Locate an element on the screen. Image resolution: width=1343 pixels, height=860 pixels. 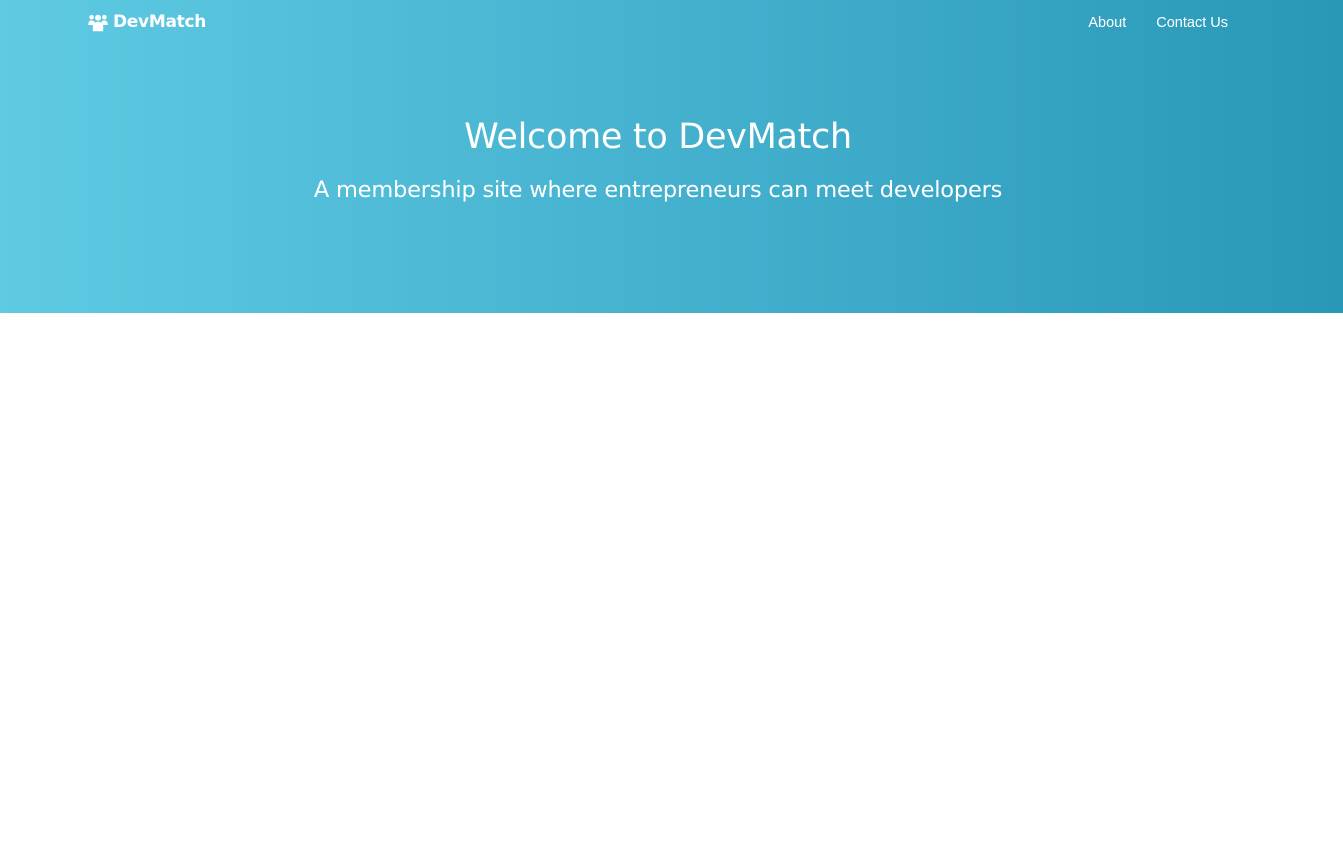
nav-link-about: About is located at coordinates (1107, 23).